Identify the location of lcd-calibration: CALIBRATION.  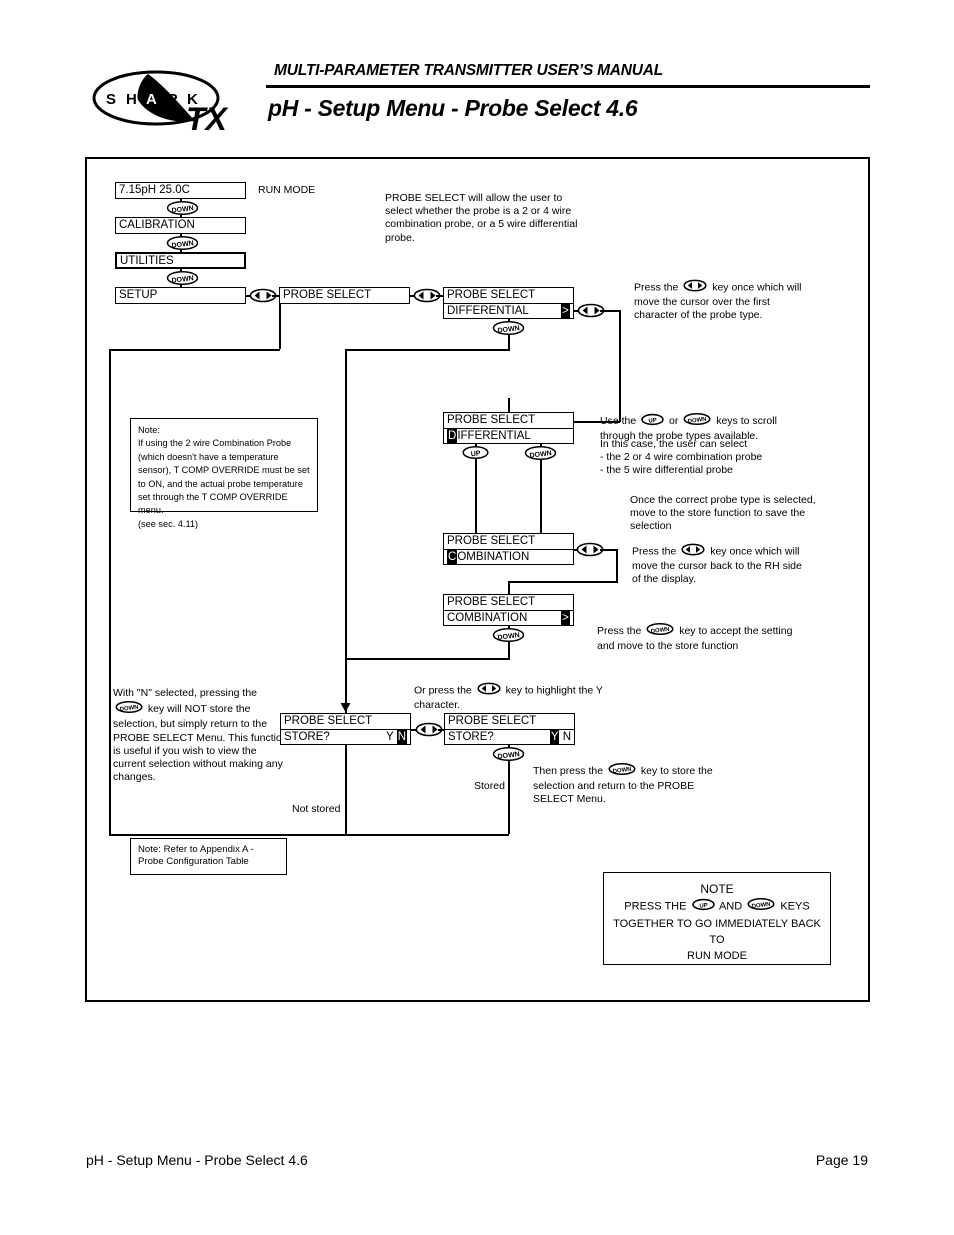
(180, 225).